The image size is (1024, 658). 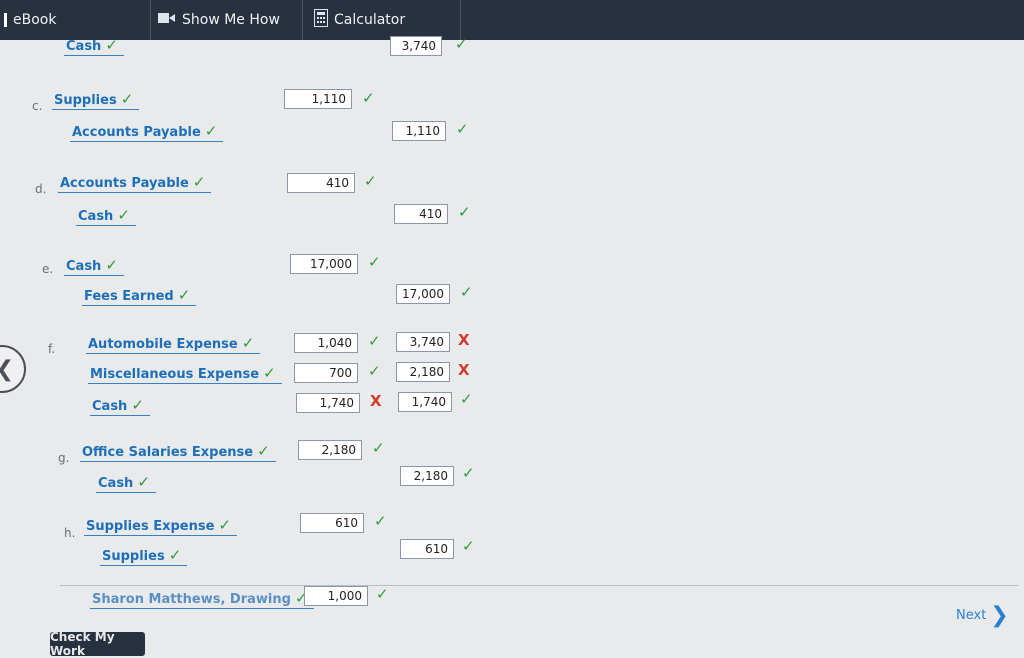 What do you see at coordinates (37, 106) in the screenshot?
I see `entry-letter: c.` at bounding box center [37, 106].